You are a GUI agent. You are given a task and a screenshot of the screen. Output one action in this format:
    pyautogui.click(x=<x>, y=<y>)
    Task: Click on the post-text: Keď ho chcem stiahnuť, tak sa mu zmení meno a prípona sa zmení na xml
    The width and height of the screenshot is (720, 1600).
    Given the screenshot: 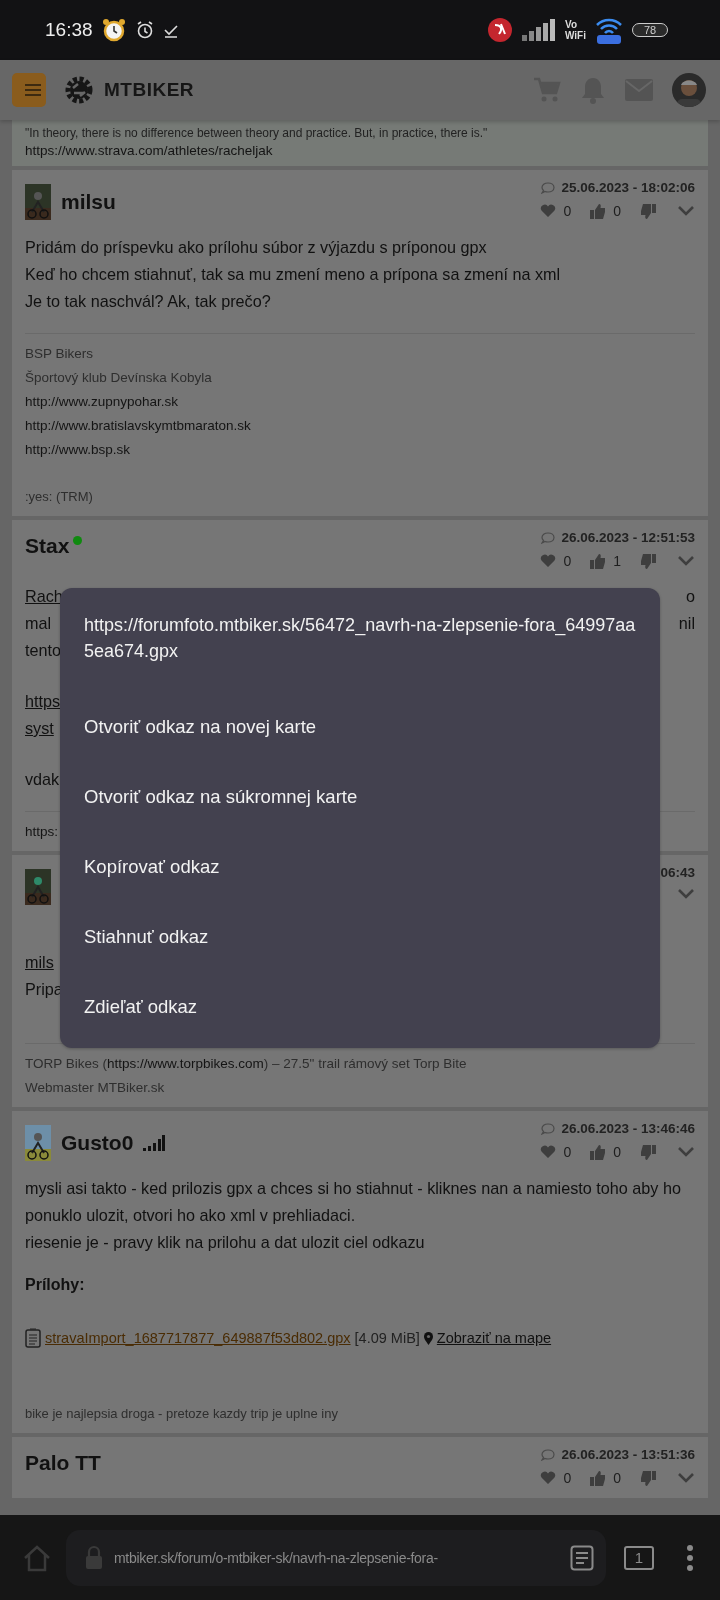 What is the action you would take?
    pyautogui.click(x=293, y=274)
    